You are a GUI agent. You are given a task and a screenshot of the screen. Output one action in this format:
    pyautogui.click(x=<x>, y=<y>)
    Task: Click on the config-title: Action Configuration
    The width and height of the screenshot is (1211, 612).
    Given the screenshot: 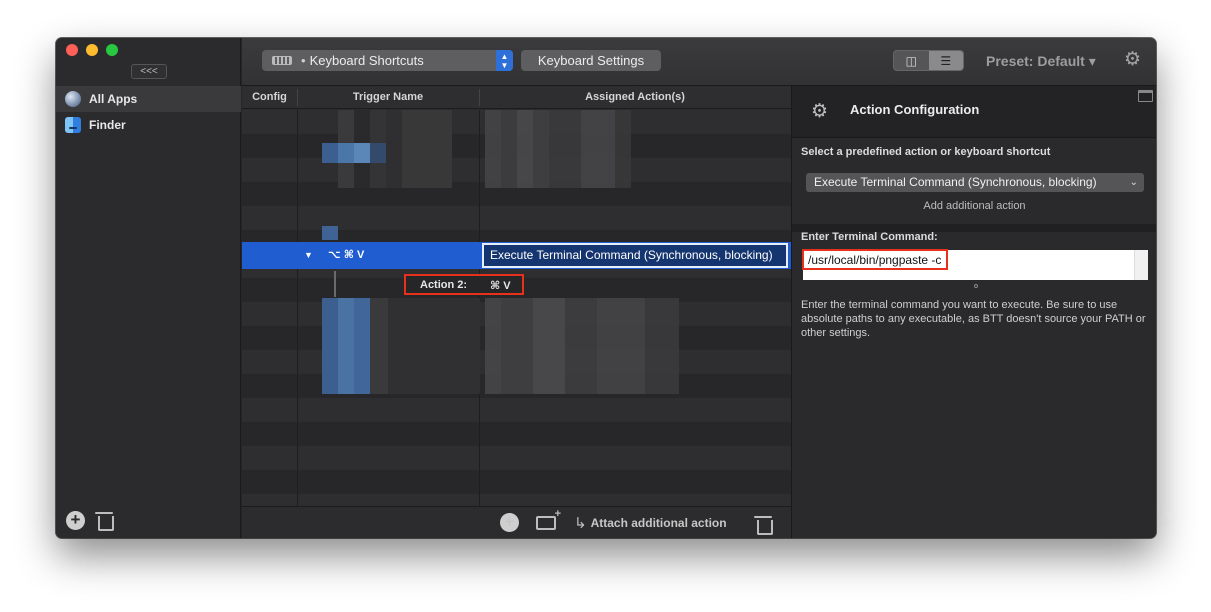 What is the action you would take?
    pyautogui.click(x=915, y=109)
    